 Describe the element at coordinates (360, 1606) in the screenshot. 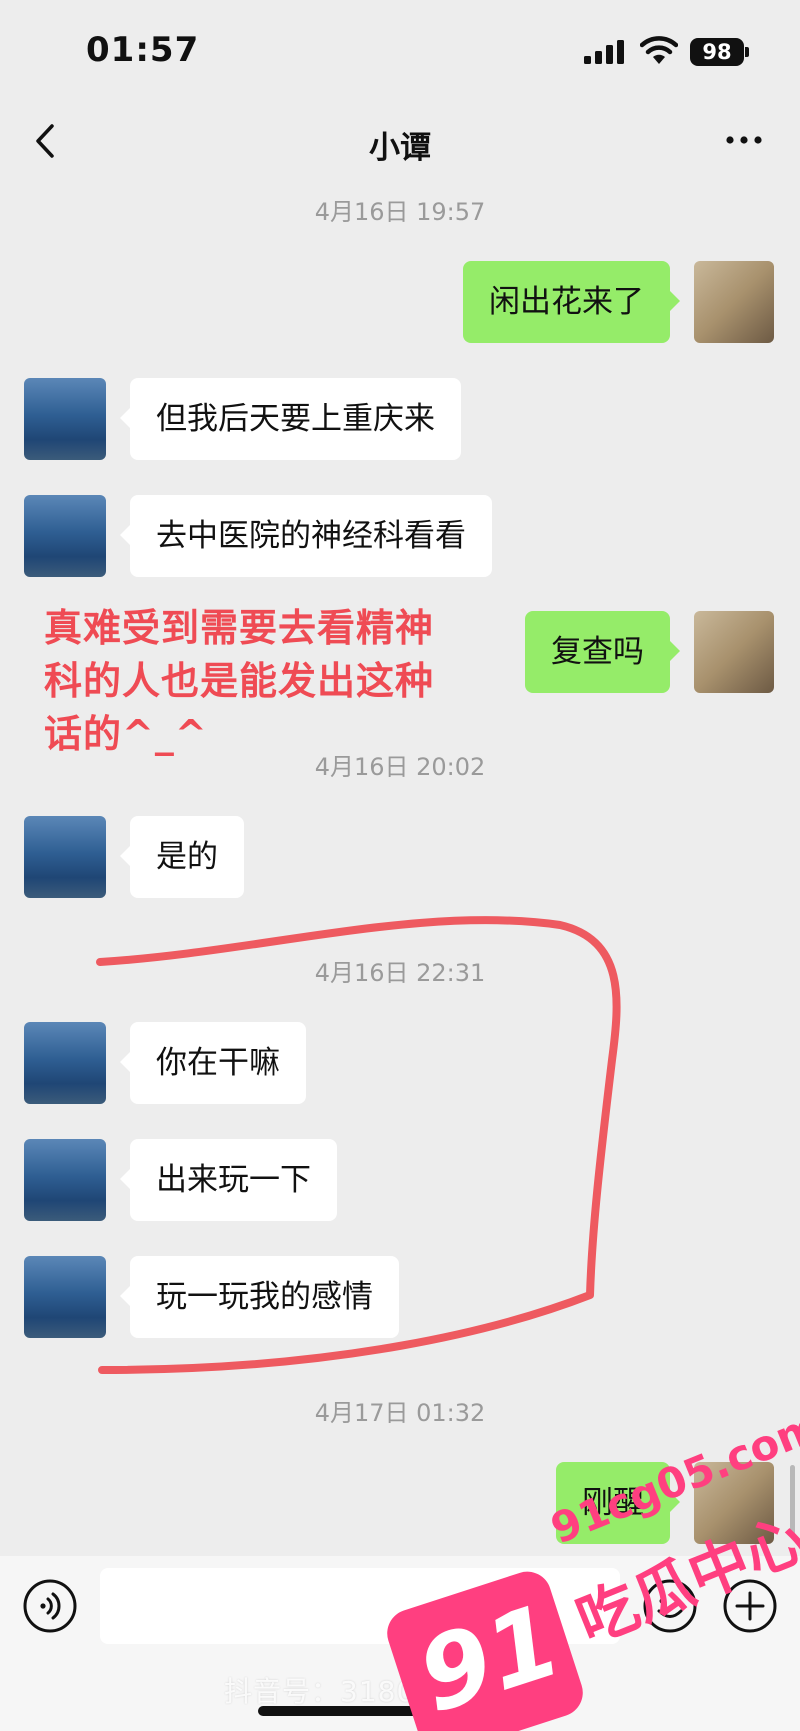

I see `message-input` at that location.